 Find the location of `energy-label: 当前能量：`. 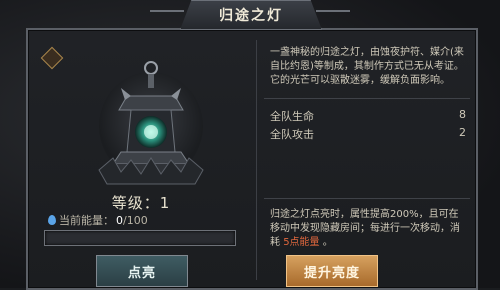

energy-label: 当前能量： is located at coordinates (86, 220).